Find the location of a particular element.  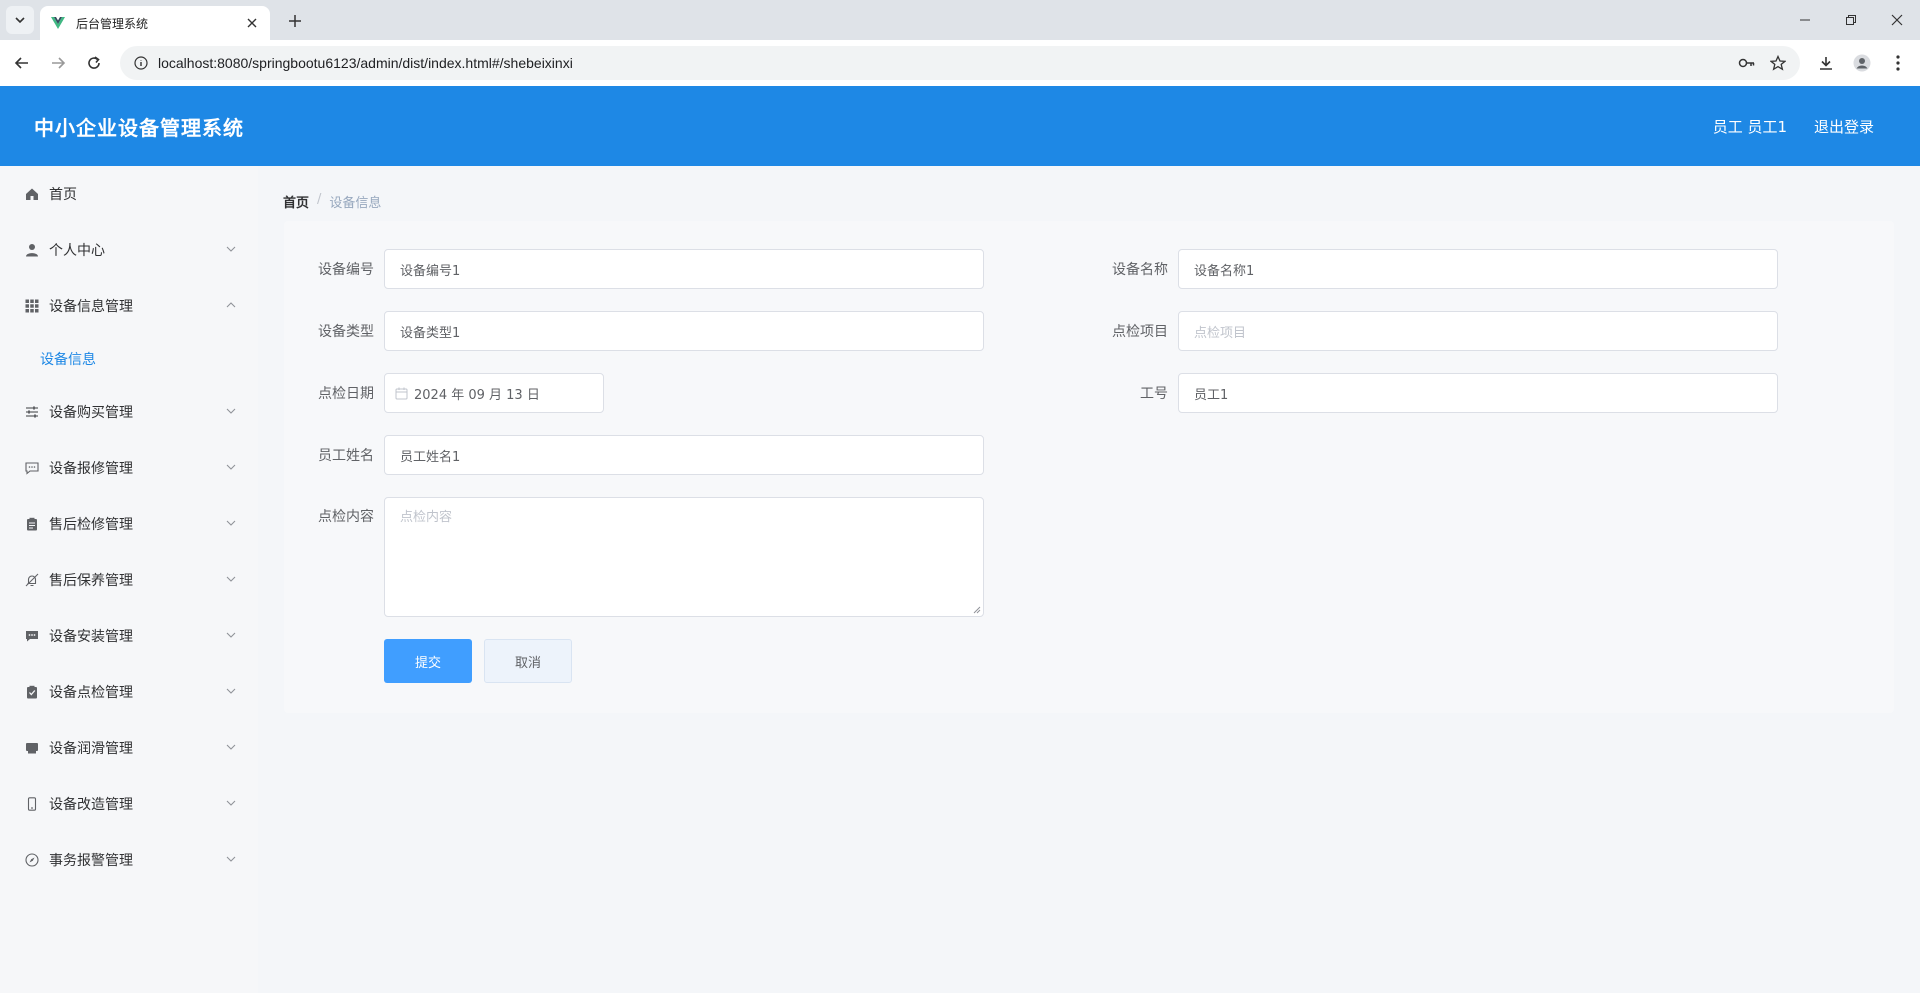

check-item-input: 点检项目 is located at coordinates (1478, 331).